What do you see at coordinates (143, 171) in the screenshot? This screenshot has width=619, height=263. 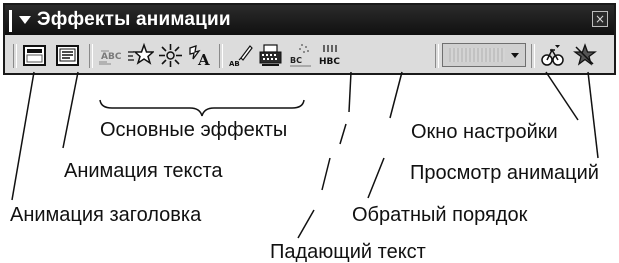 I see `callout-text-animation: Анимация текста` at bounding box center [143, 171].